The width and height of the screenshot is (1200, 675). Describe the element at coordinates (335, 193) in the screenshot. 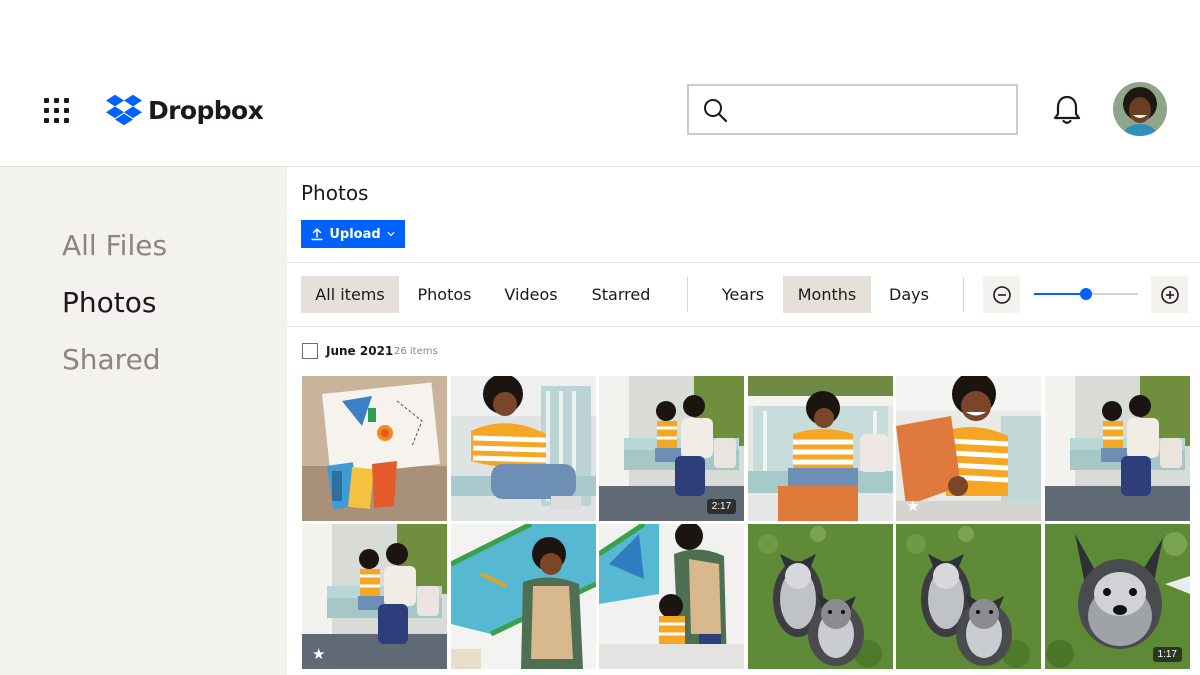

I see `page-title: Photos` at that location.